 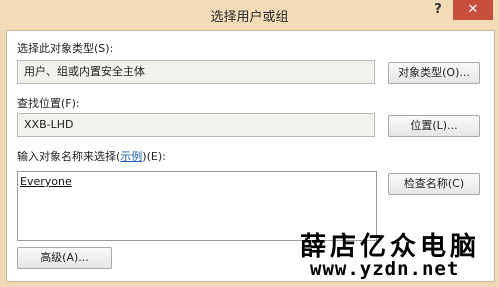 I want to click on help-icon: ?, so click(x=438, y=10).